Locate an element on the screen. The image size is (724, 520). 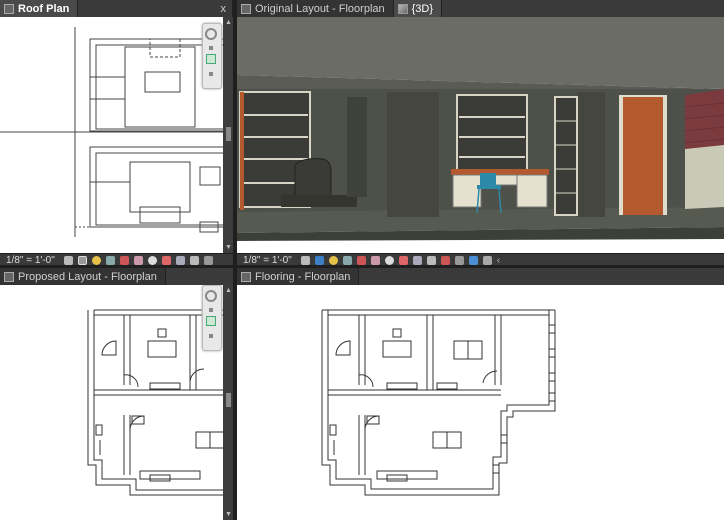
highlight-icon is located at coordinates (473, 260).